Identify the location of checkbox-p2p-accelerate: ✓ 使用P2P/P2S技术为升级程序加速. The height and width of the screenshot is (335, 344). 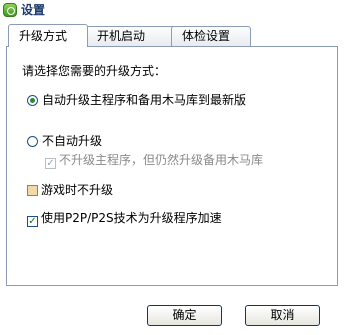
(124, 219).